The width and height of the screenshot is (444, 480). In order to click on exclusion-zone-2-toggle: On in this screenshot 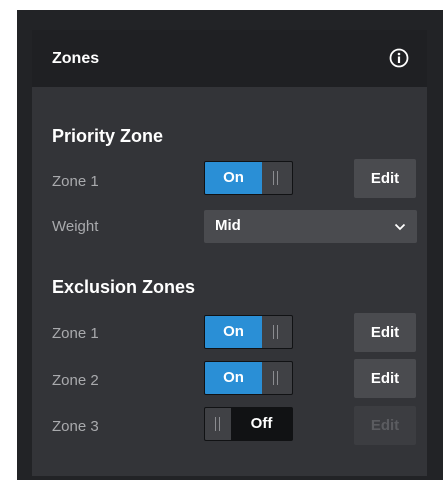, I will do `click(248, 378)`.